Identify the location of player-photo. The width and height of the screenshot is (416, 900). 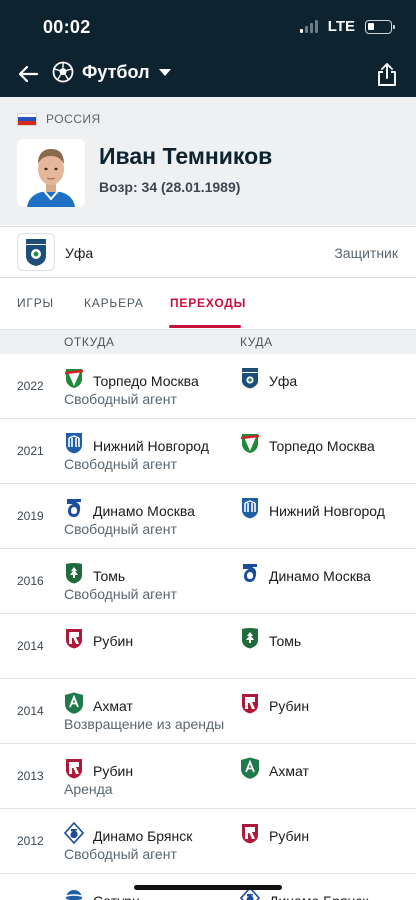
(51, 173).